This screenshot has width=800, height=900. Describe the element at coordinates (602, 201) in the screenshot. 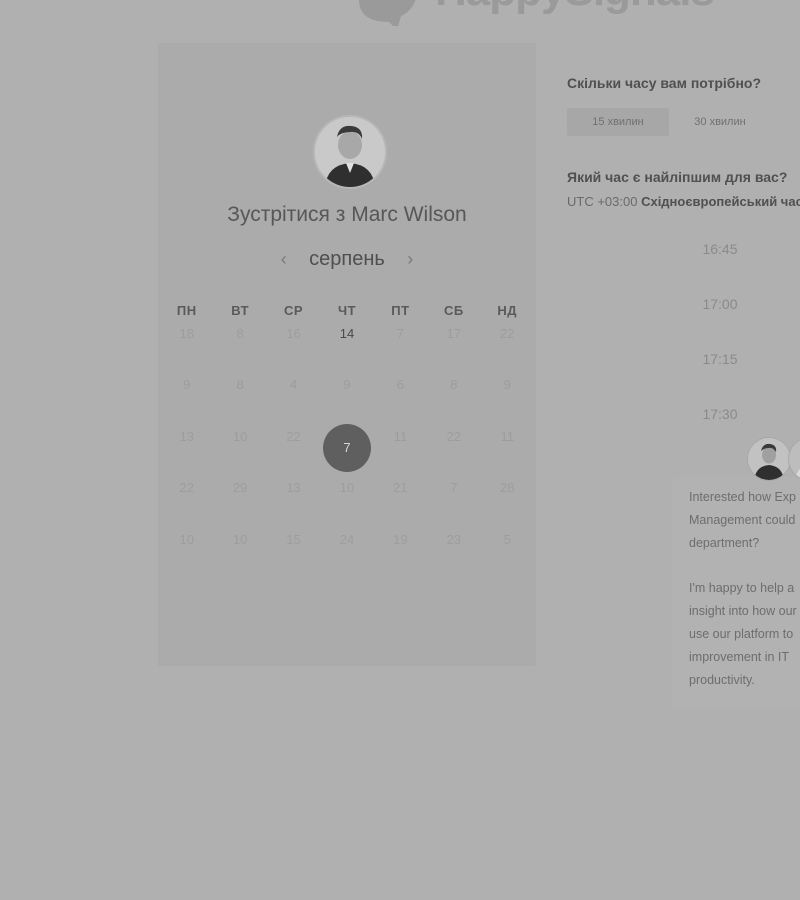

I see `timezone-offset: UTC +03:00` at that location.